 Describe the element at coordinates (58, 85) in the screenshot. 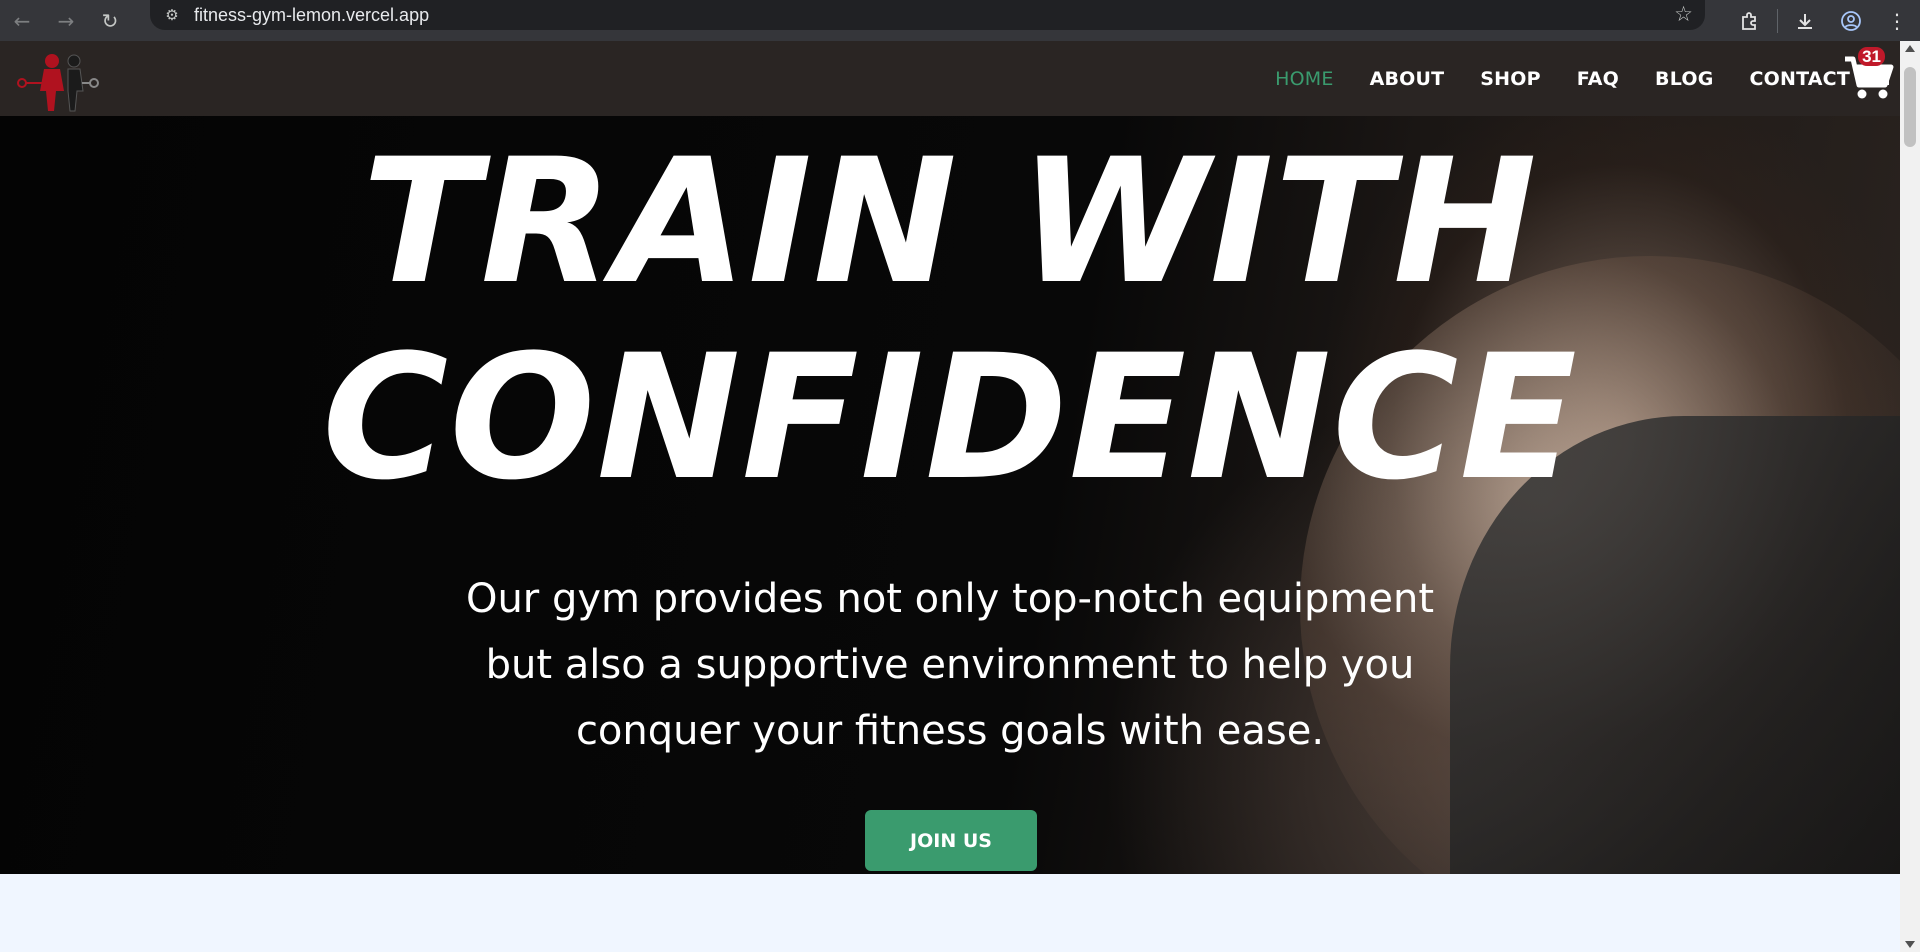

I see `gym-logo` at that location.